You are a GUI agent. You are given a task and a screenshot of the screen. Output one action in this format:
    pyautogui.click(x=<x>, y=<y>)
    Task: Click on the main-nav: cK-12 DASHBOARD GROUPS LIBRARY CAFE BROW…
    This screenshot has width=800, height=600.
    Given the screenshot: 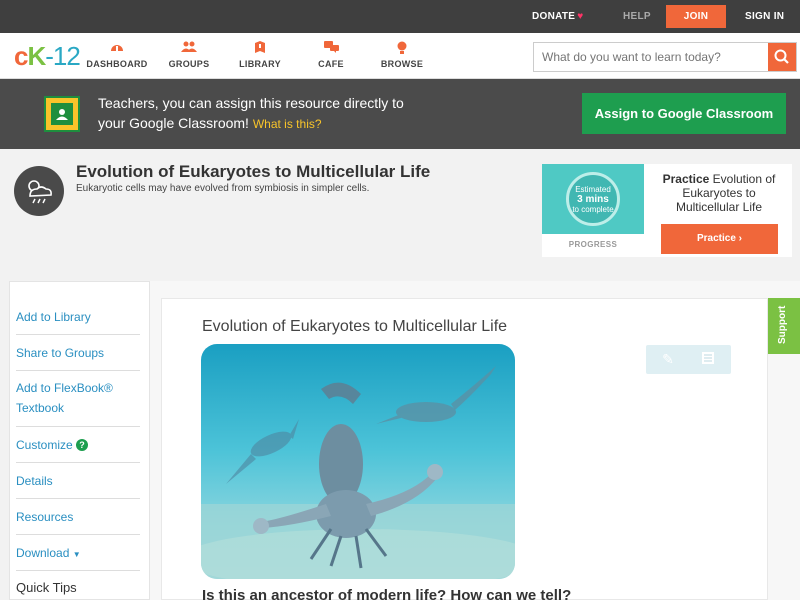 What is the action you would take?
    pyautogui.click(x=400, y=56)
    